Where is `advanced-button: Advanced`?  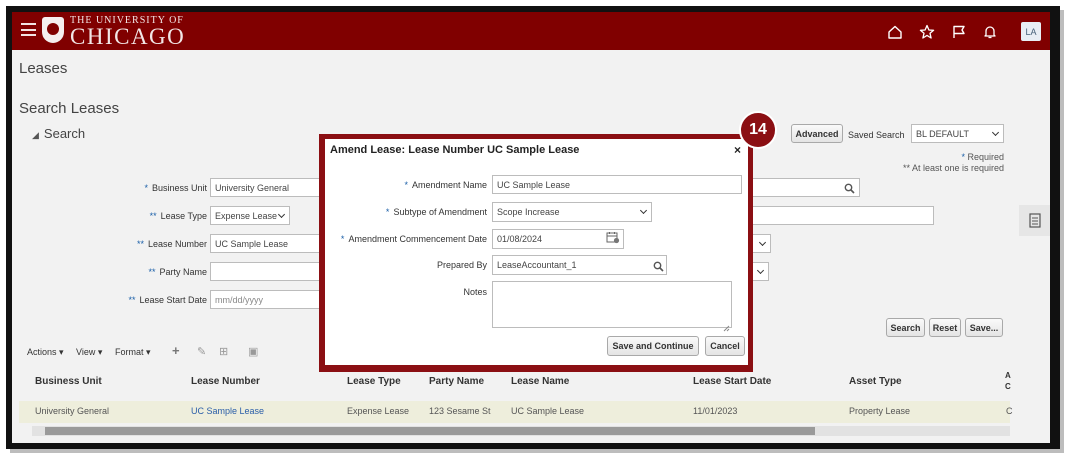
advanced-button: Advanced is located at coordinates (817, 133).